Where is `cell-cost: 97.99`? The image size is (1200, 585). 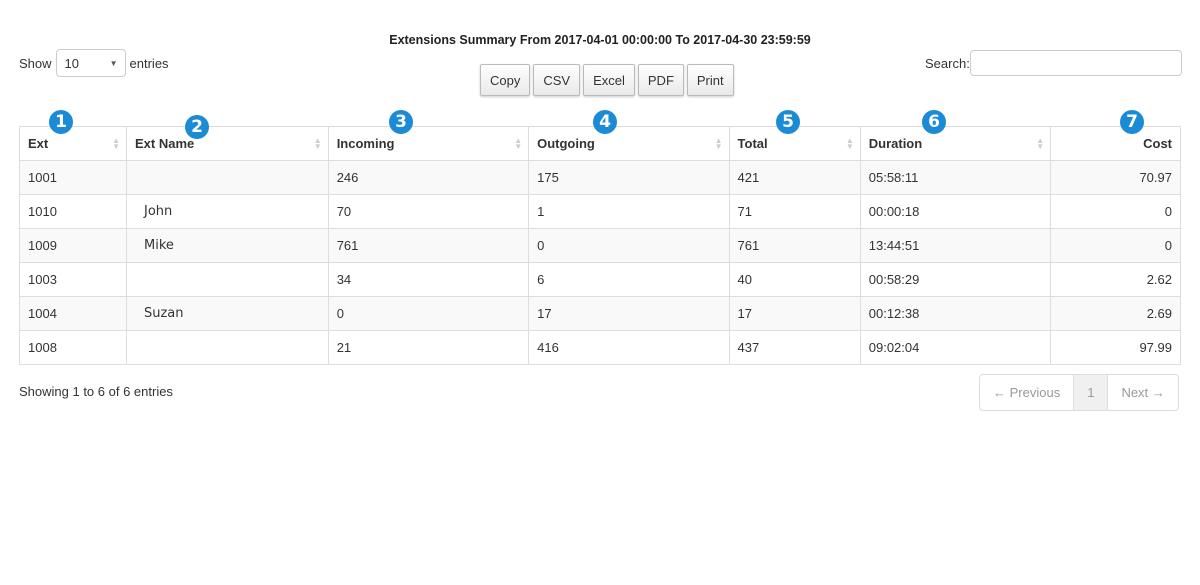
cell-cost: 97.99 is located at coordinates (1115, 347).